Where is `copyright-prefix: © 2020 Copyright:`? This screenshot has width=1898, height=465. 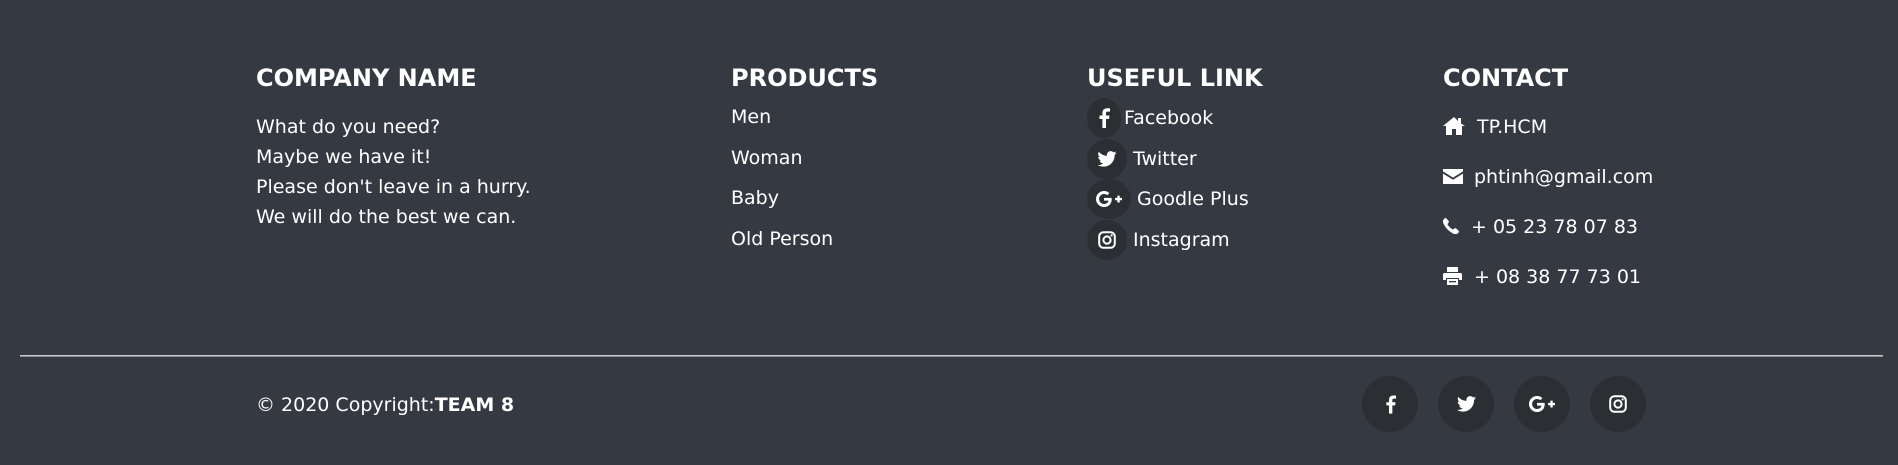
copyright-prefix: © 2020 Copyright: is located at coordinates (345, 405).